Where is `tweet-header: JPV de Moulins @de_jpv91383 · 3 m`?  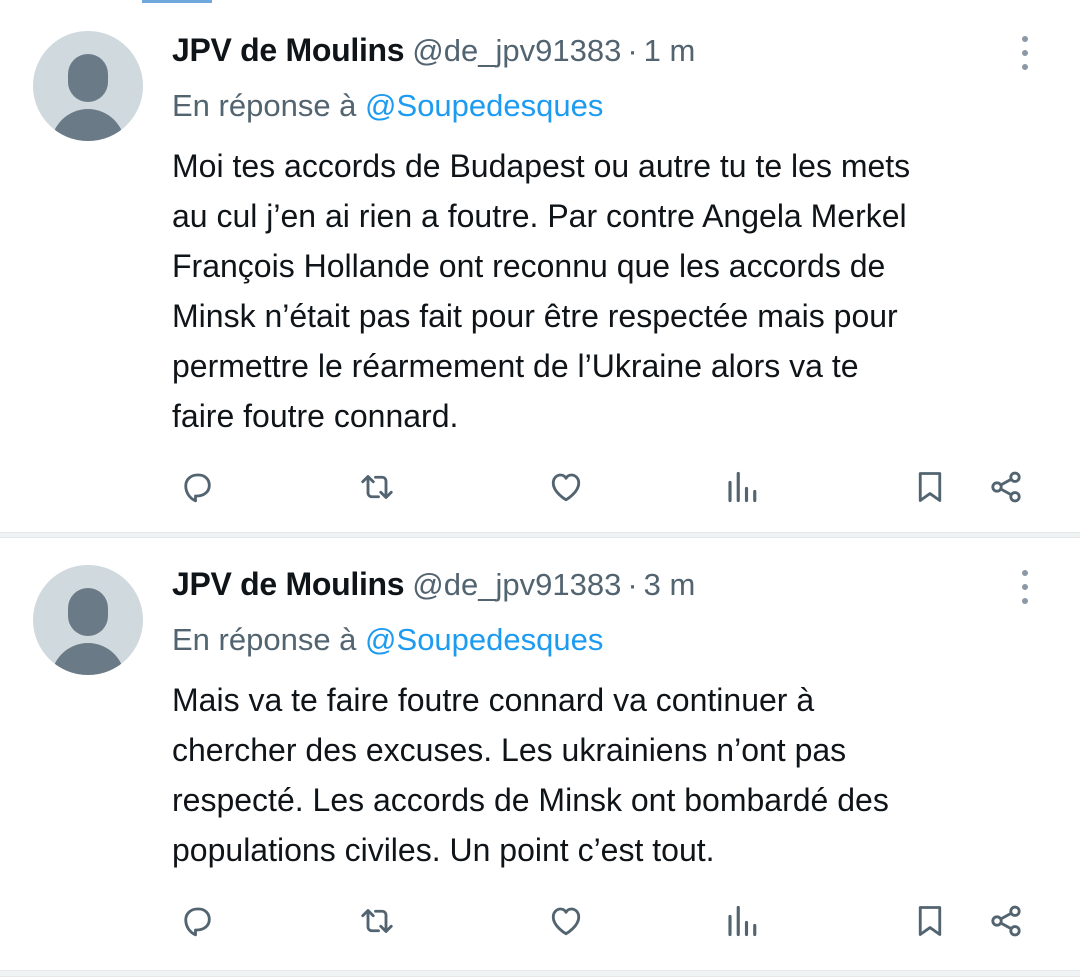 tweet-header: JPV de Moulins @de_jpv91383 · 3 m is located at coordinates (433, 584).